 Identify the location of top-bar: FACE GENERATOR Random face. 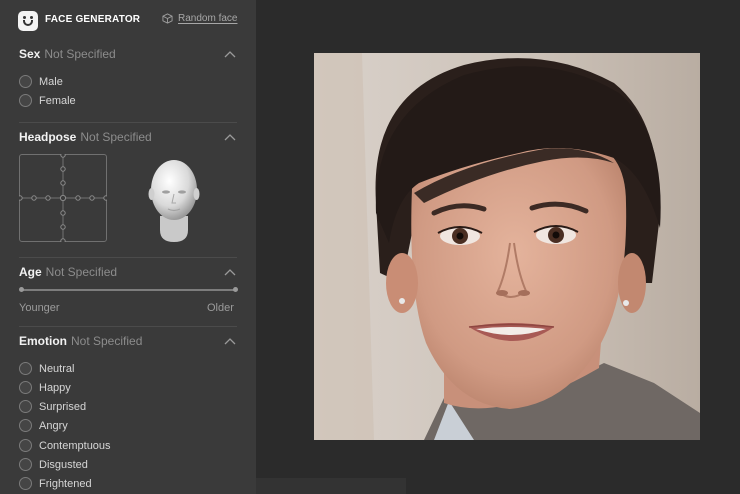
(128, 20).